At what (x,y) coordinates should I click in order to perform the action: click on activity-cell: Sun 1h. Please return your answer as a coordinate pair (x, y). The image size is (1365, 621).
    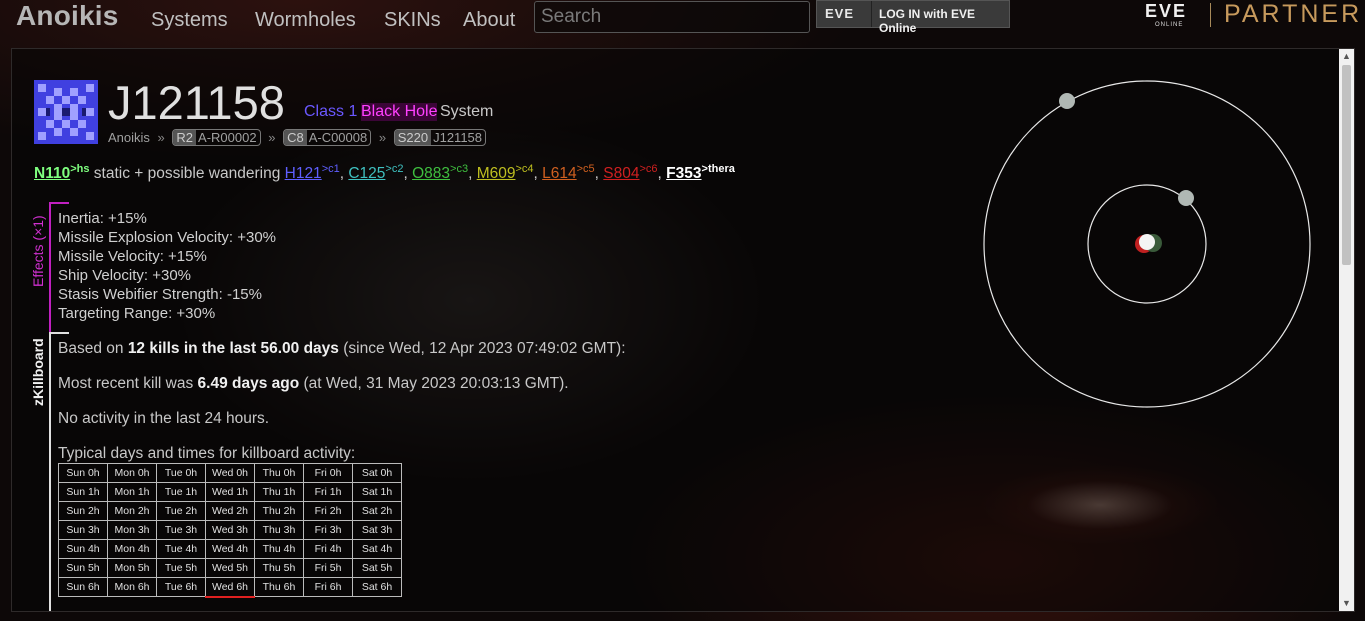
    Looking at the image, I should click on (83, 492).